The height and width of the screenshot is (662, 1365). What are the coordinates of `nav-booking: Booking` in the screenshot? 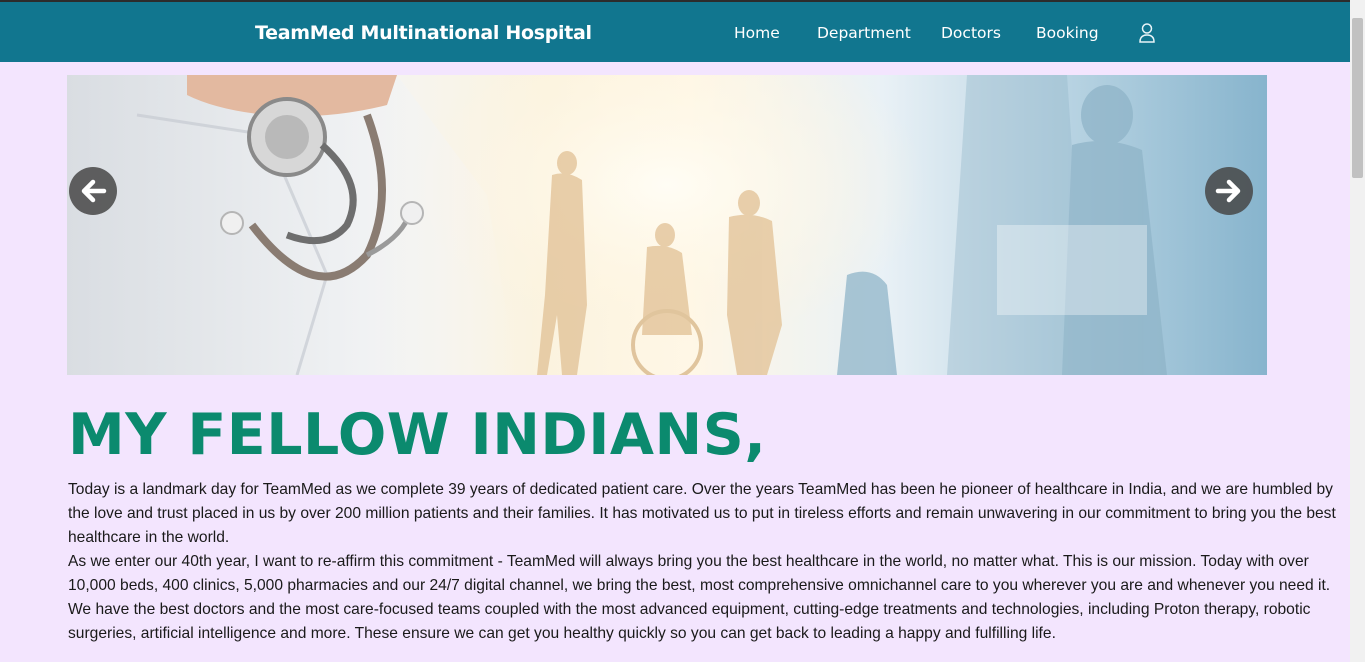 It's located at (1067, 33).